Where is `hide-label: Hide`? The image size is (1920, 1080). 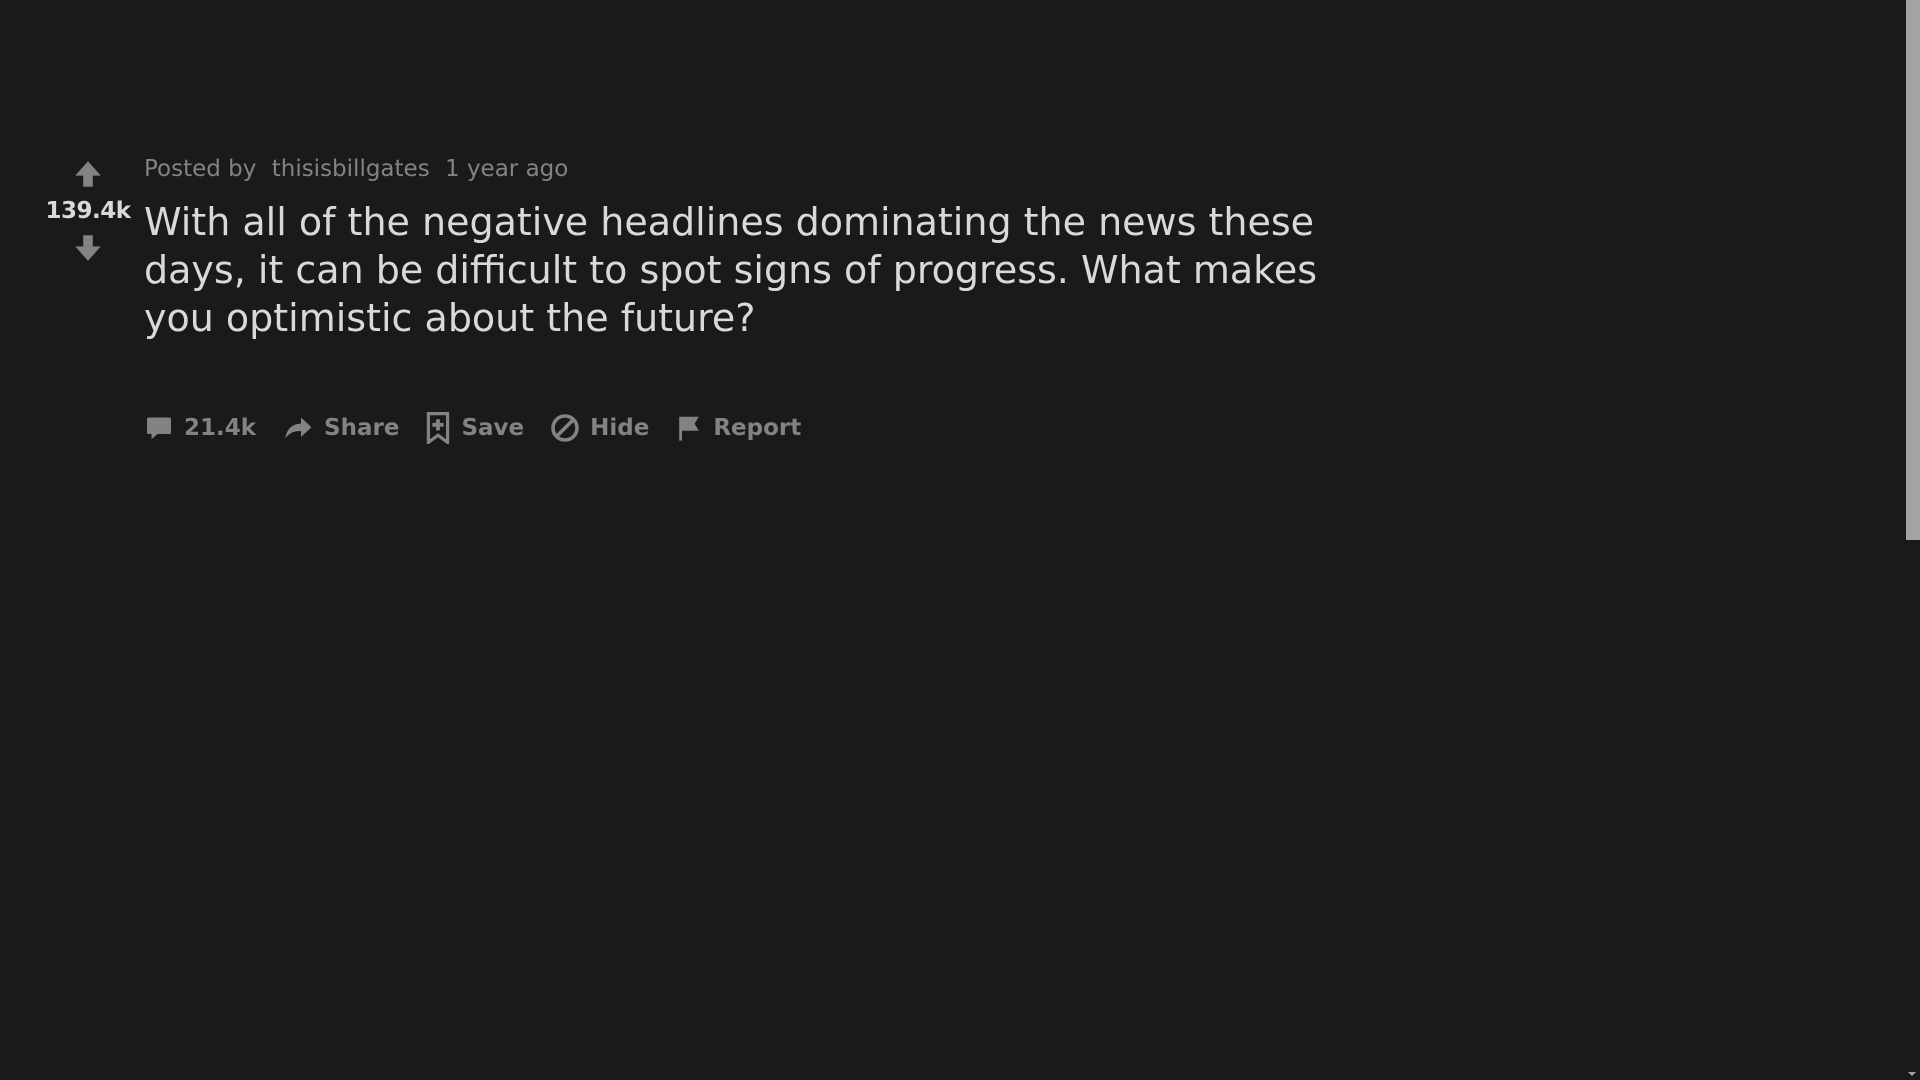 hide-label: Hide is located at coordinates (620, 428).